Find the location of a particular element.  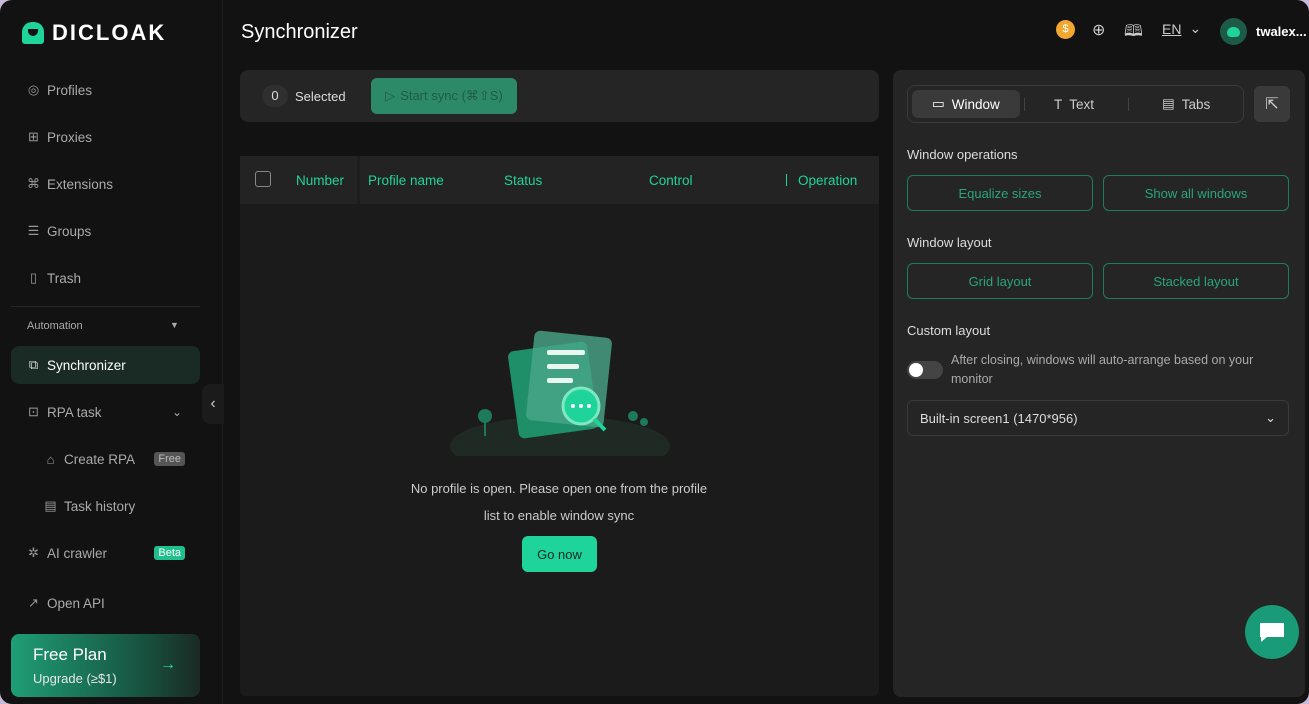

window-operations-label: Window operations is located at coordinates (962, 154).